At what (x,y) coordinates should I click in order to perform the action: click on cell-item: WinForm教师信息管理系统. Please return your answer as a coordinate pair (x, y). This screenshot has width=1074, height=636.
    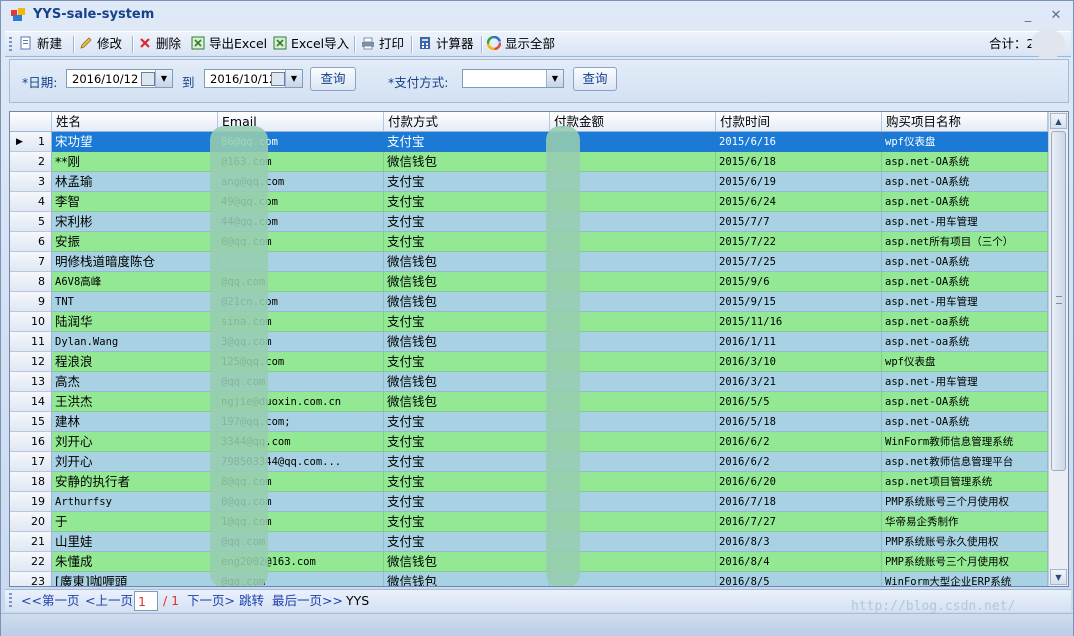
    Looking at the image, I should click on (965, 442).